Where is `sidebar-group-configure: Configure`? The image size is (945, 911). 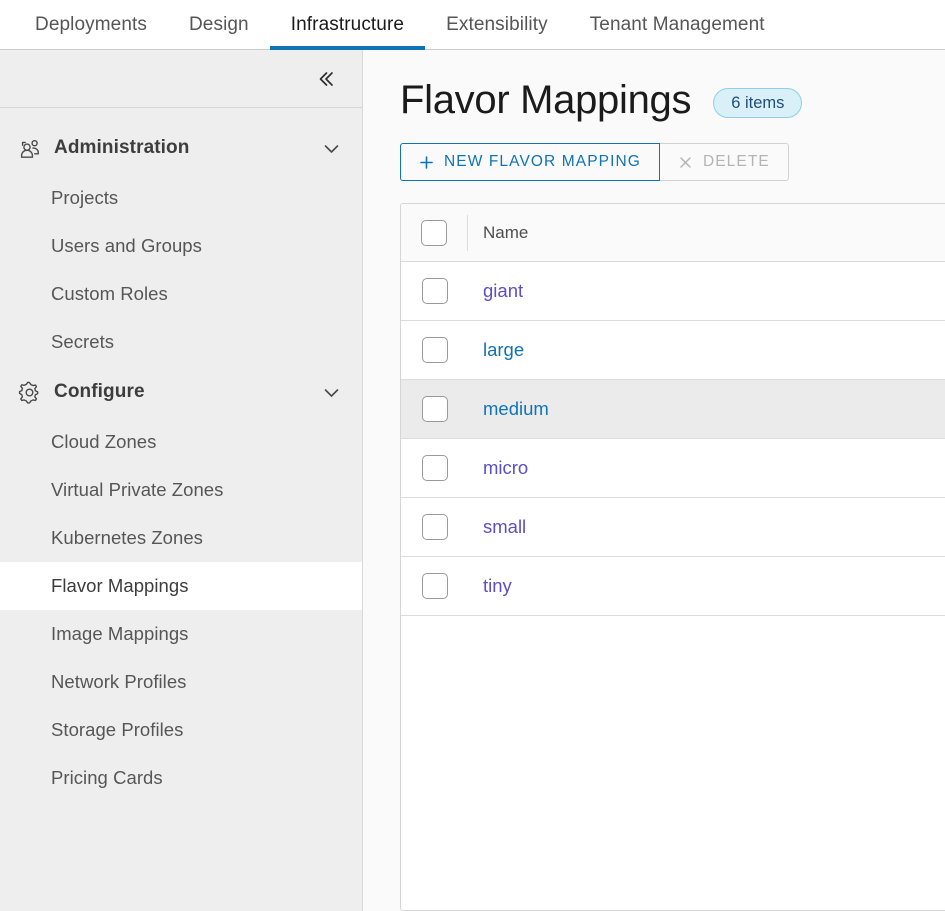
sidebar-group-configure: Configure is located at coordinates (181, 392).